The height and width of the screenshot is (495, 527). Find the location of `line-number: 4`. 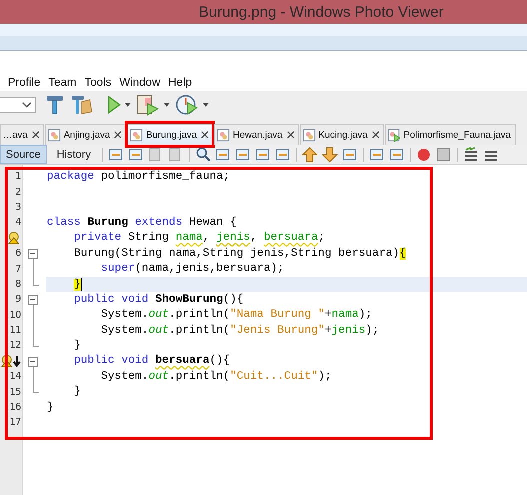

line-number: 4 is located at coordinates (18, 222).